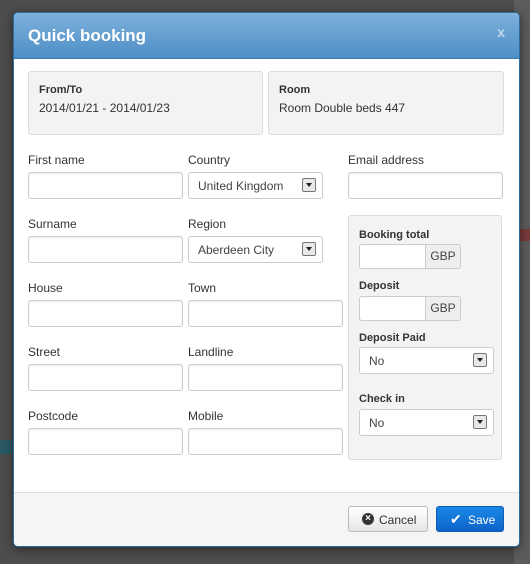 Image resolution: width=530 pixels, height=564 pixels. What do you see at coordinates (295, 90) in the screenshot?
I see `room-label: Room` at bounding box center [295, 90].